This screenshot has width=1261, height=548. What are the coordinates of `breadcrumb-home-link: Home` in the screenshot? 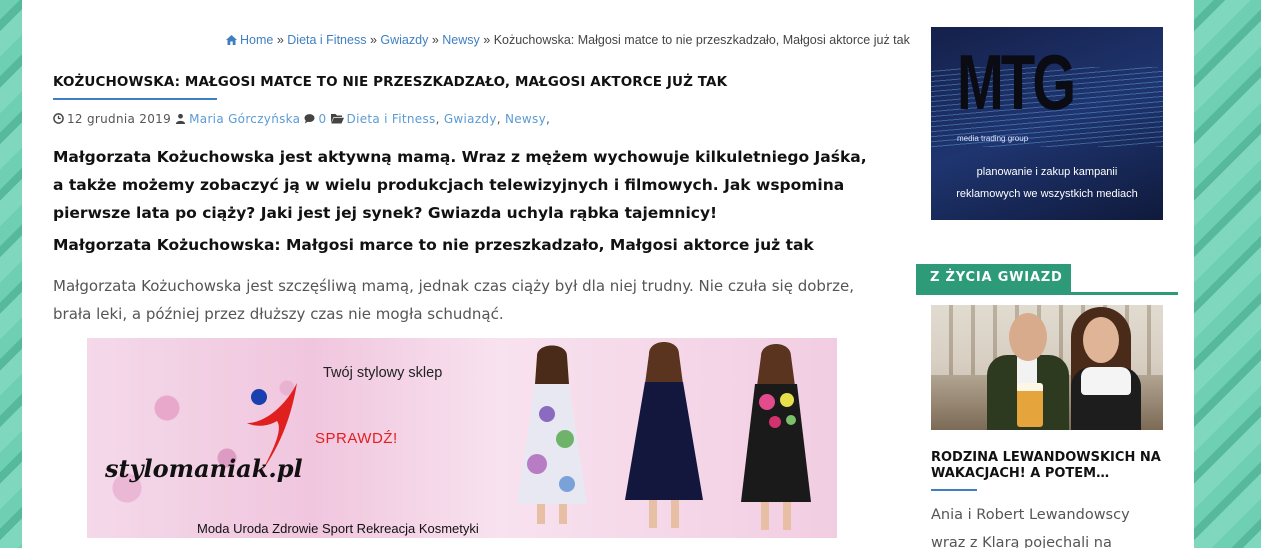 It's located at (256, 40).